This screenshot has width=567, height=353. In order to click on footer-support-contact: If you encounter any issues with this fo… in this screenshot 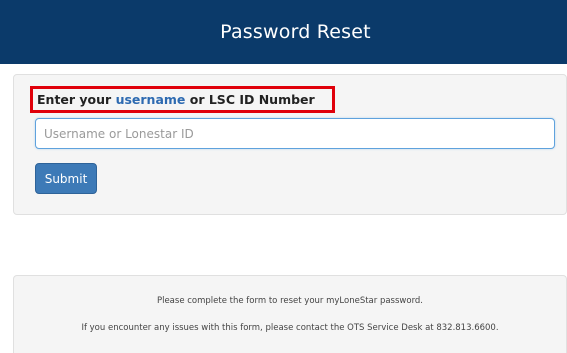, I will do `click(290, 328)`.